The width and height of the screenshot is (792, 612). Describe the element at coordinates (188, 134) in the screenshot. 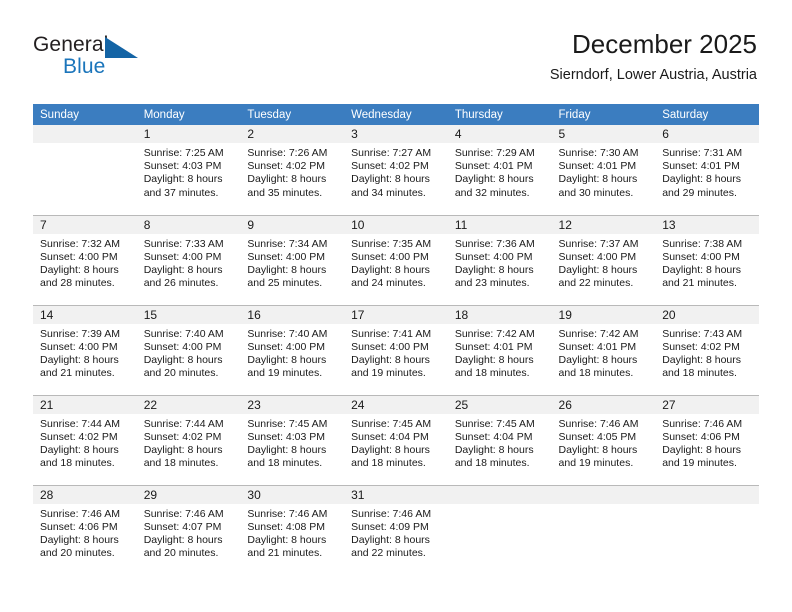

I see `calendar-day-number: 1` at that location.